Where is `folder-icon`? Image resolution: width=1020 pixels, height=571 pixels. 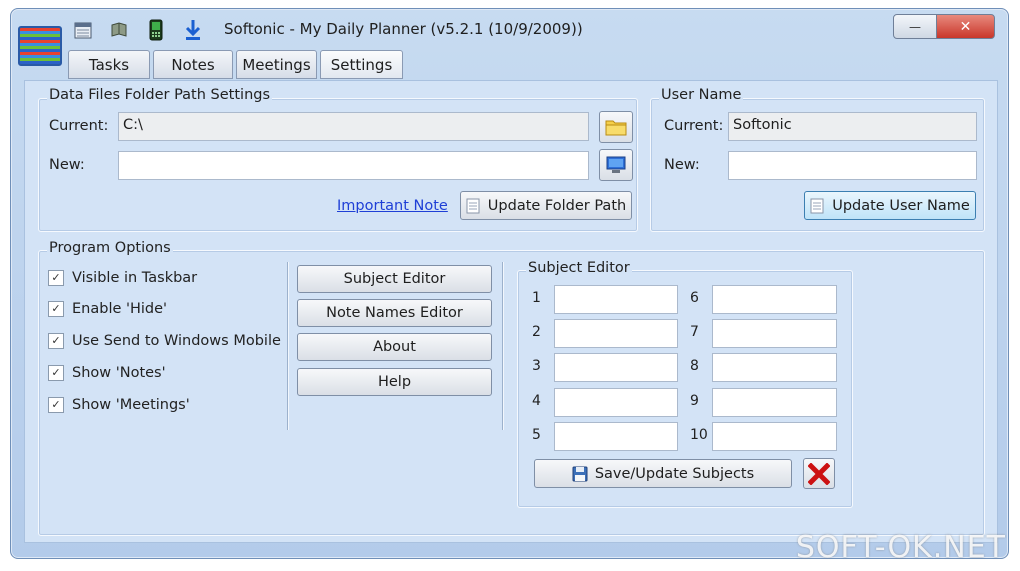
folder-icon is located at coordinates (616, 128).